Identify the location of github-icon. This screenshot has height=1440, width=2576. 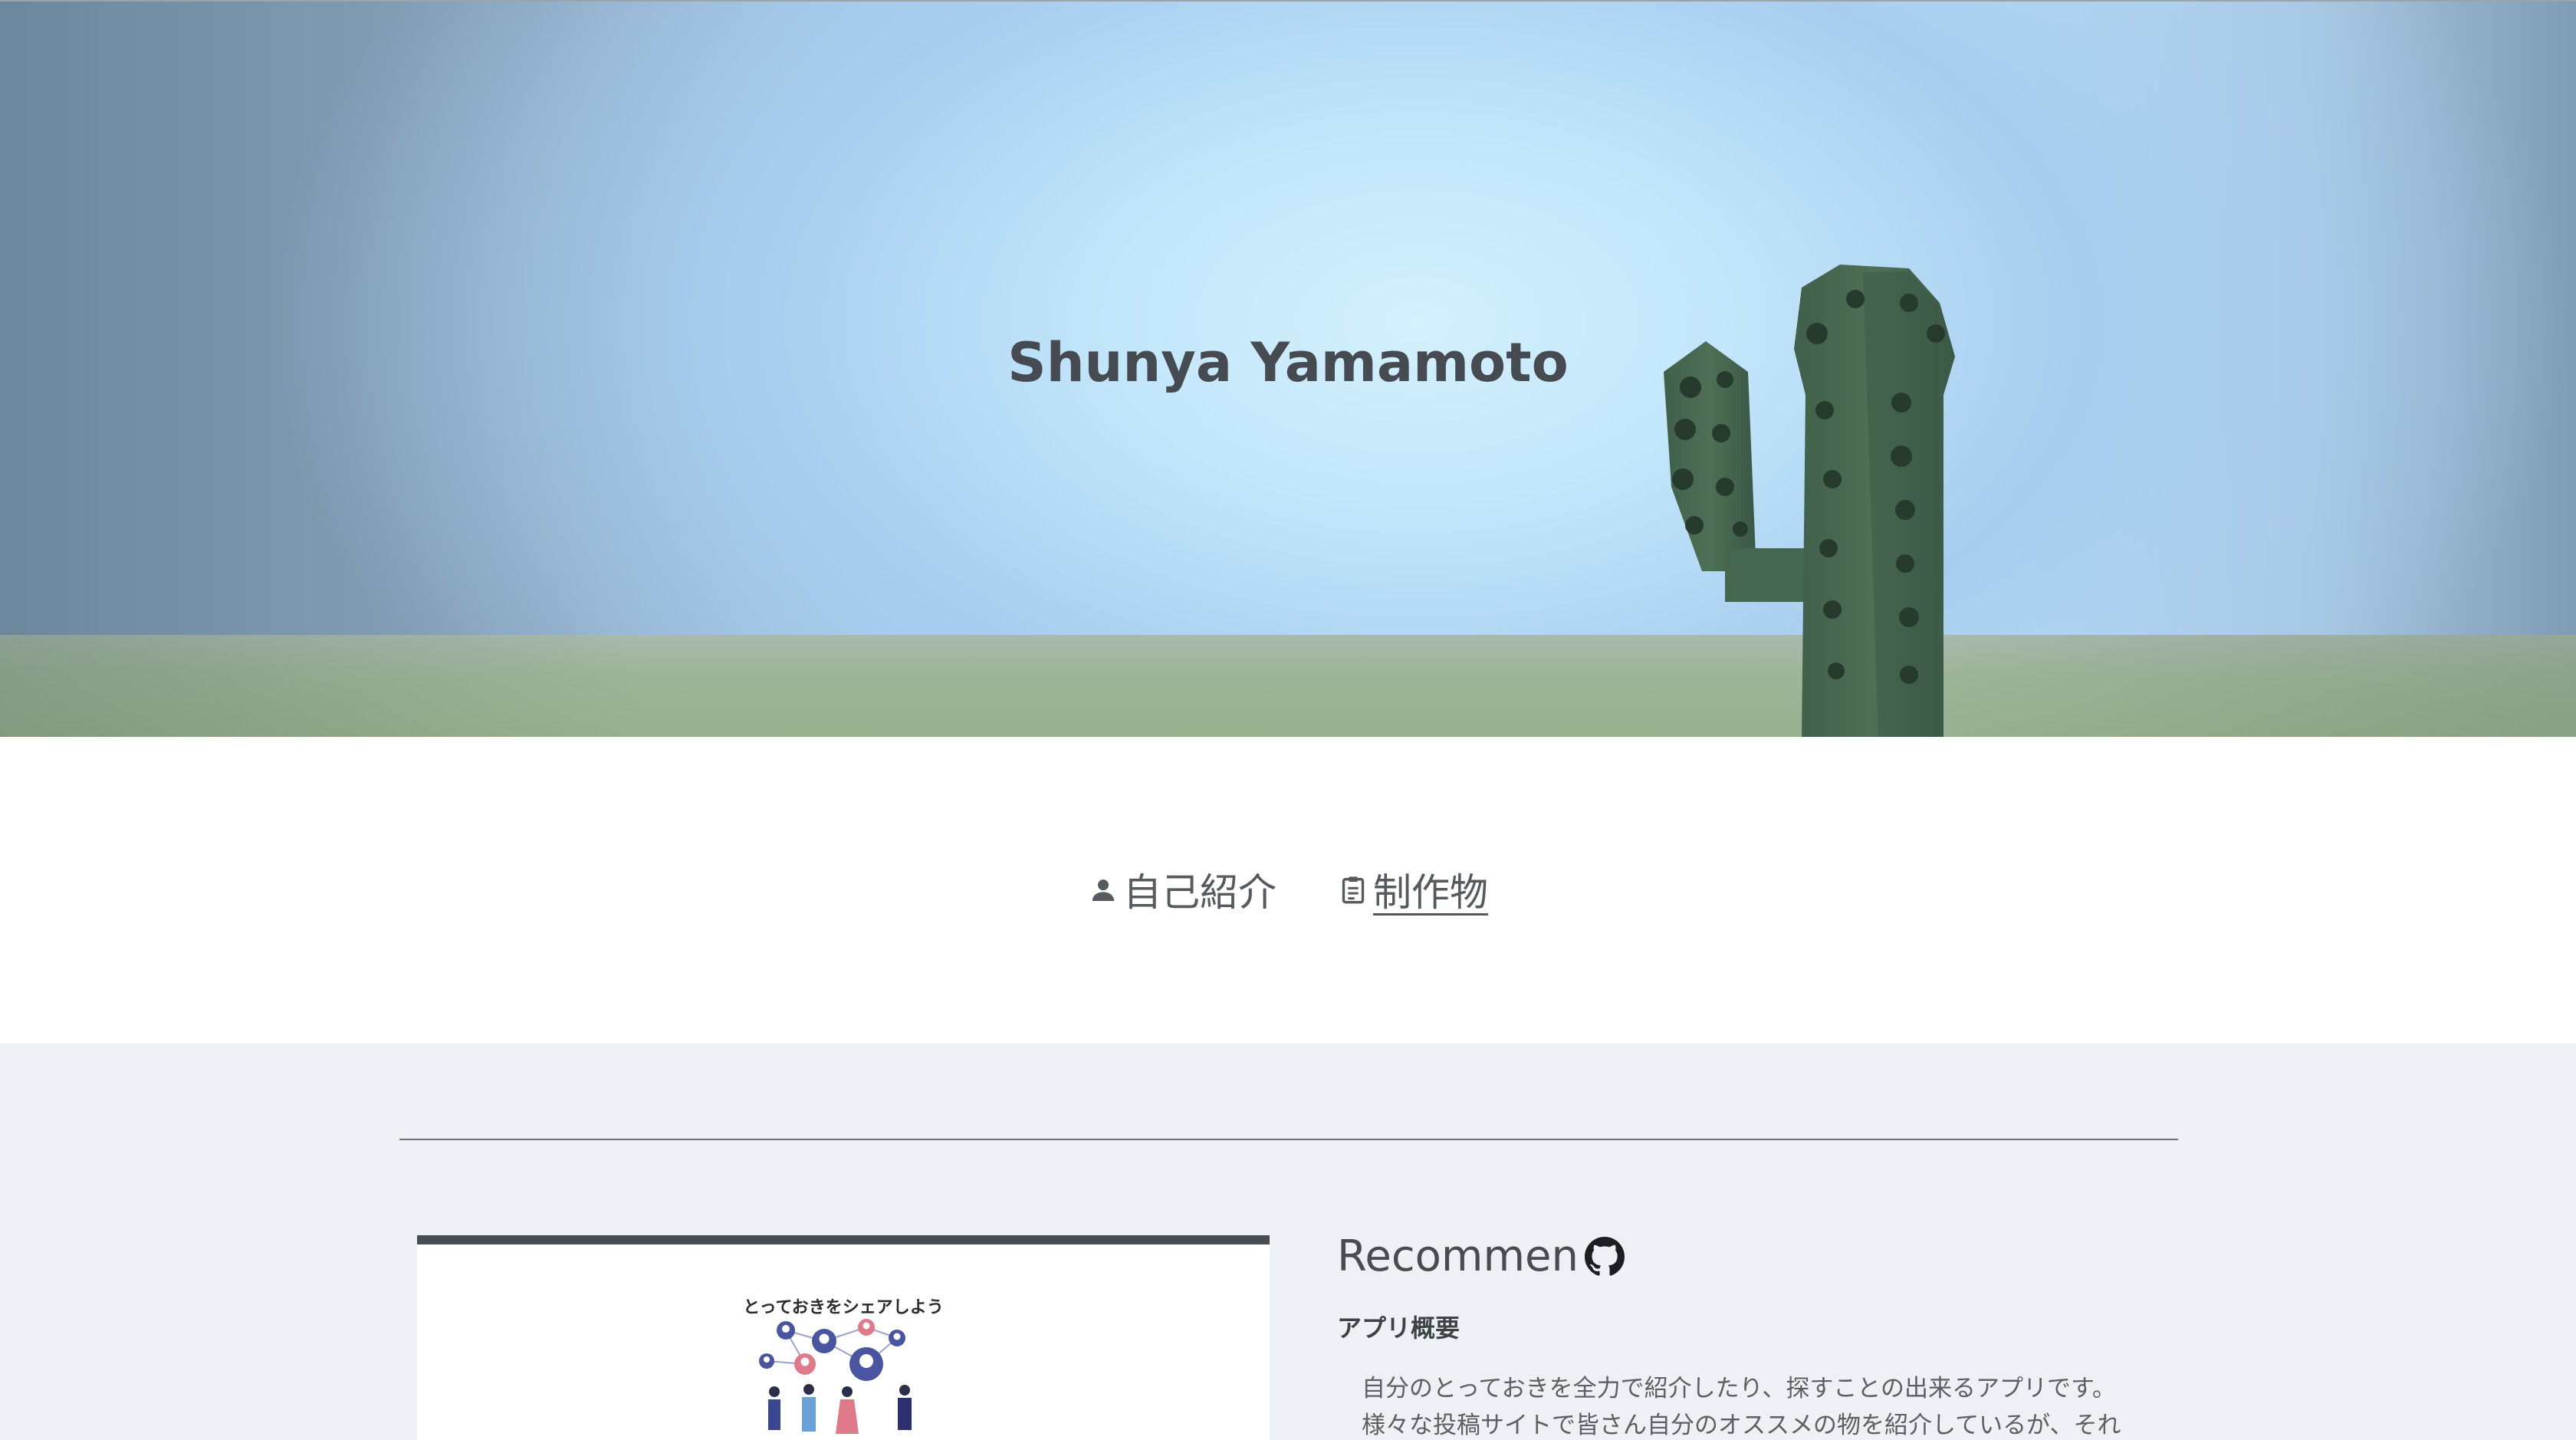
(1605, 1256).